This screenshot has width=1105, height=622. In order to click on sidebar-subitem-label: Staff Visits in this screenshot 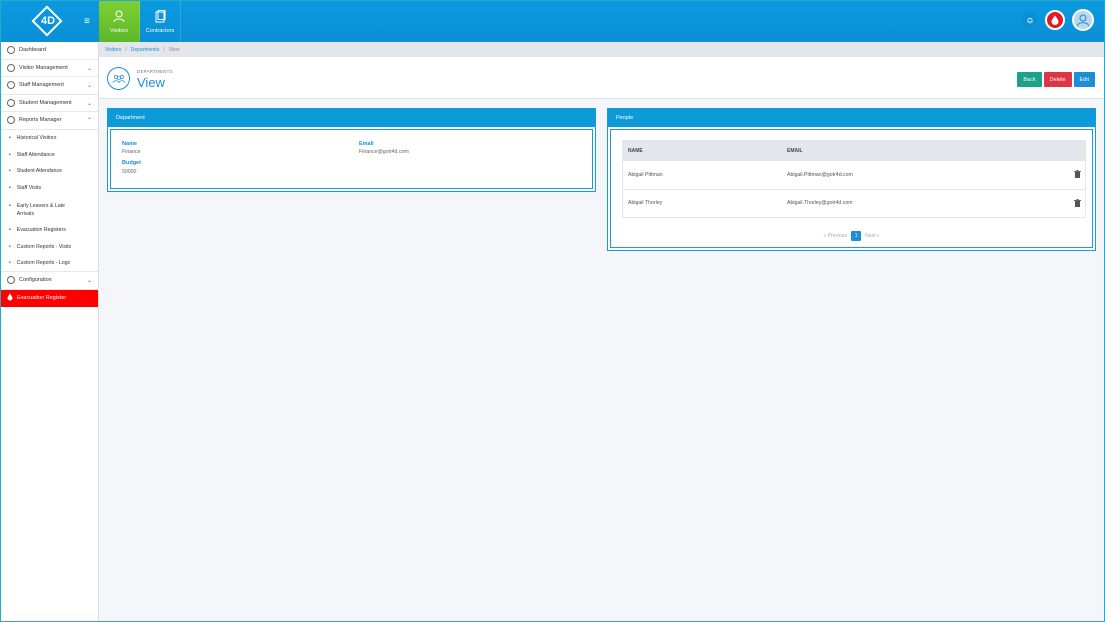, I will do `click(29, 188)`.